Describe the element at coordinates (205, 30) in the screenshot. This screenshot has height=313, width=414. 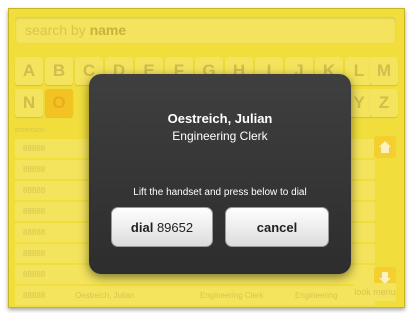
I see `search-input: search by name` at that location.